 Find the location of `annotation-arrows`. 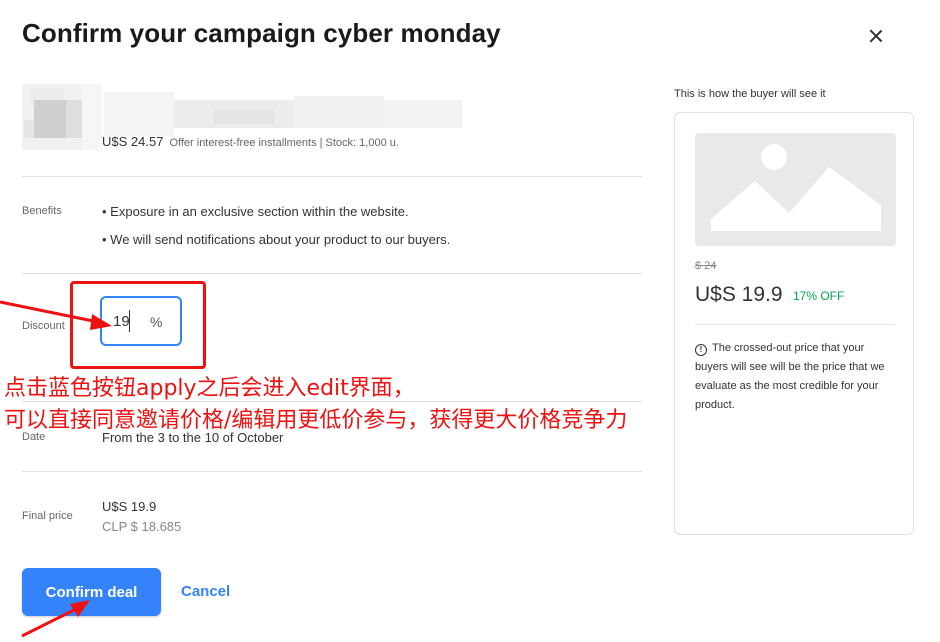

annotation-arrows is located at coordinates (56, 469).